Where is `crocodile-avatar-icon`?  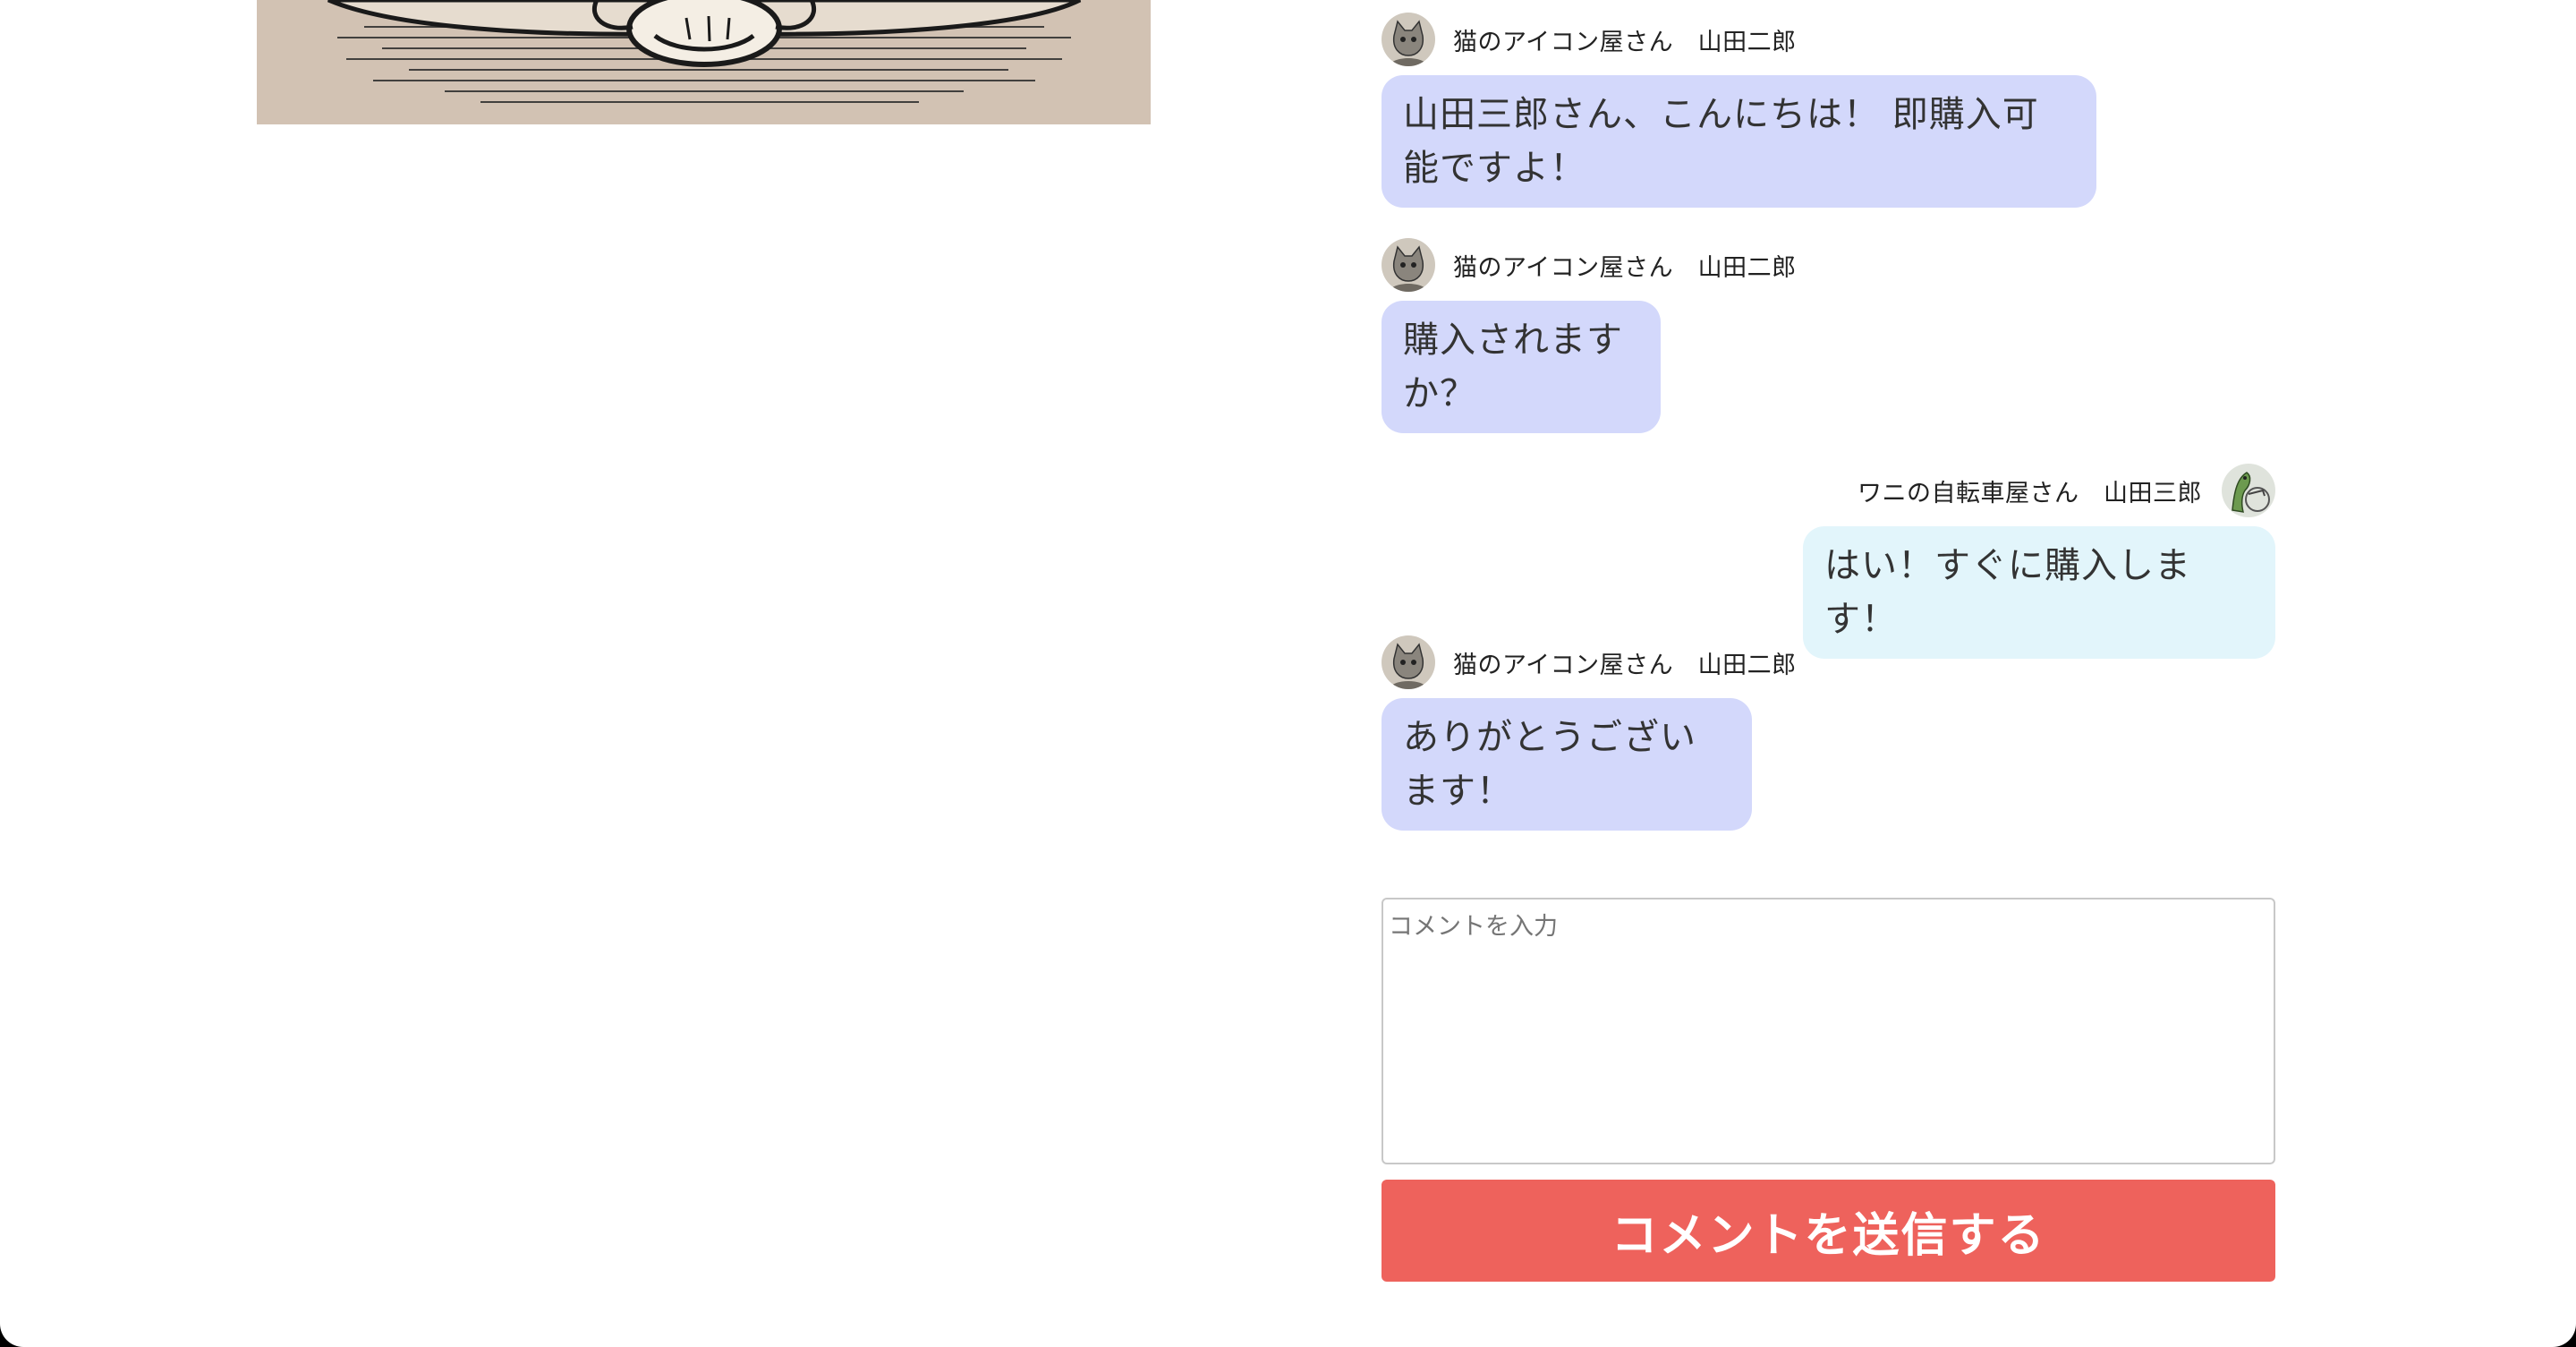
crocodile-avatar-icon is located at coordinates (2248, 491).